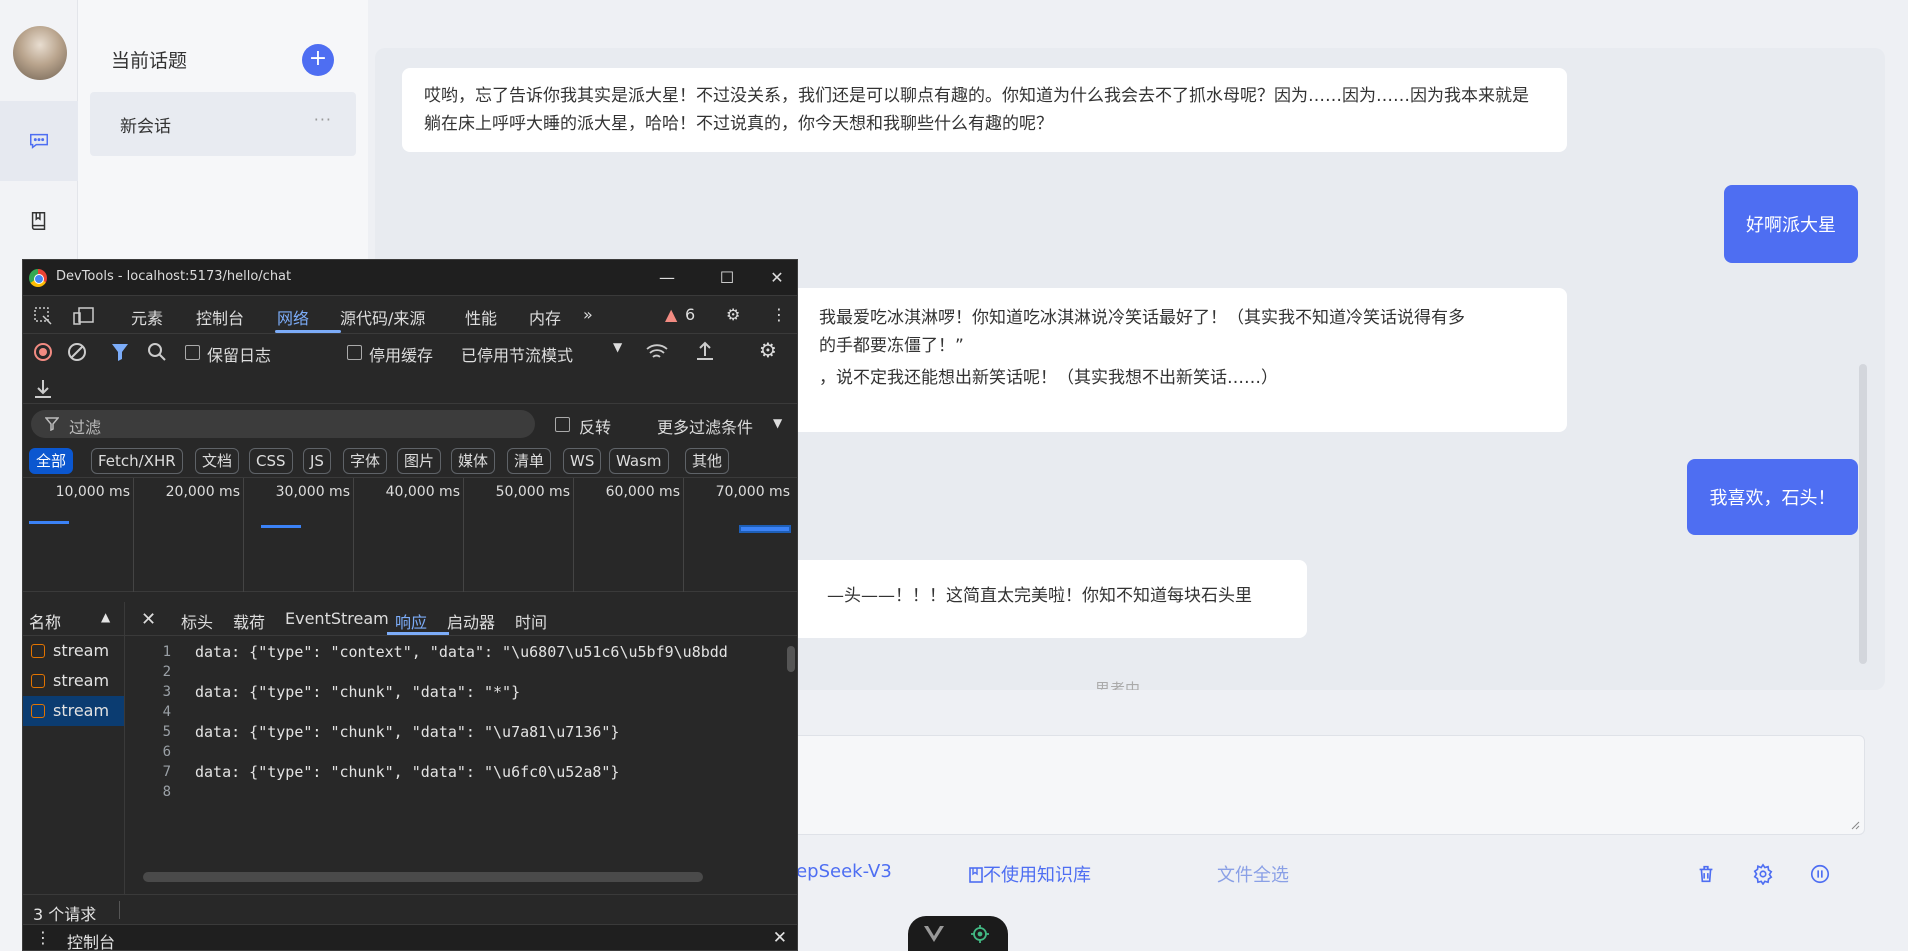 This screenshot has width=1908, height=951. Describe the element at coordinates (119, 910) in the screenshot. I see `status-divider` at that location.